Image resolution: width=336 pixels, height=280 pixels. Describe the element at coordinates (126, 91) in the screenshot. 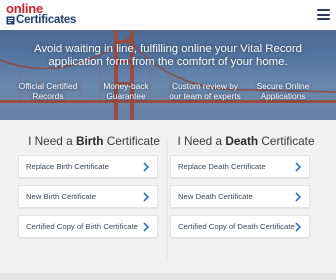

I see `feature-money-back: Money-back Guarantee` at that location.